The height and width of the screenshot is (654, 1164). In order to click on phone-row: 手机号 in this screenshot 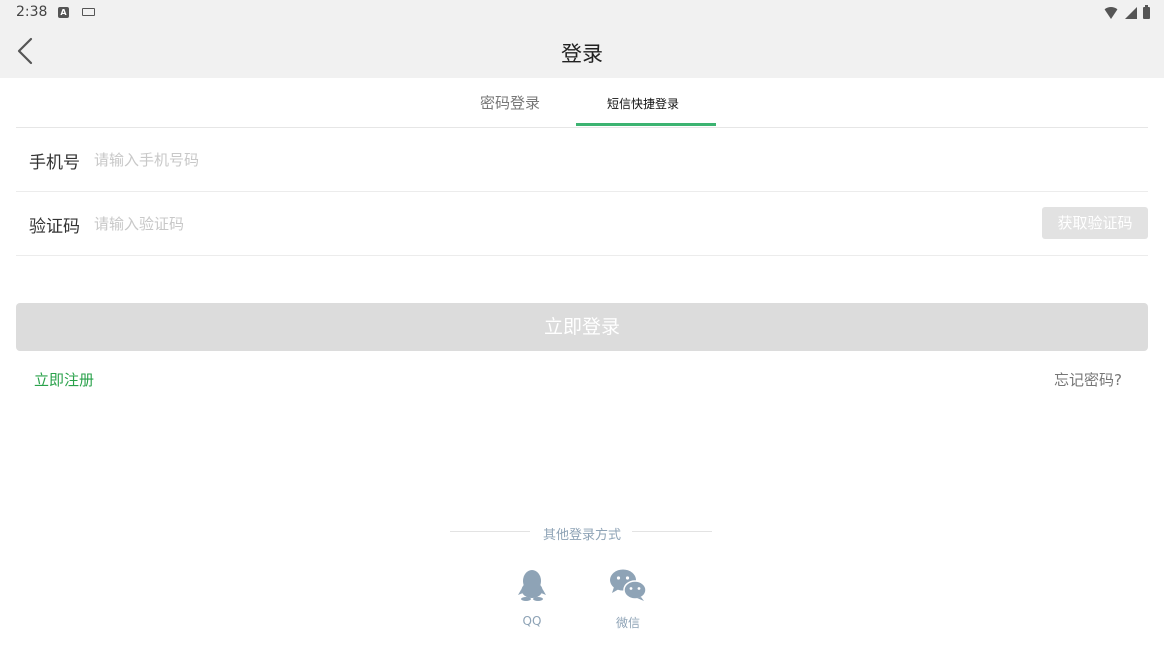, I will do `click(582, 160)`.